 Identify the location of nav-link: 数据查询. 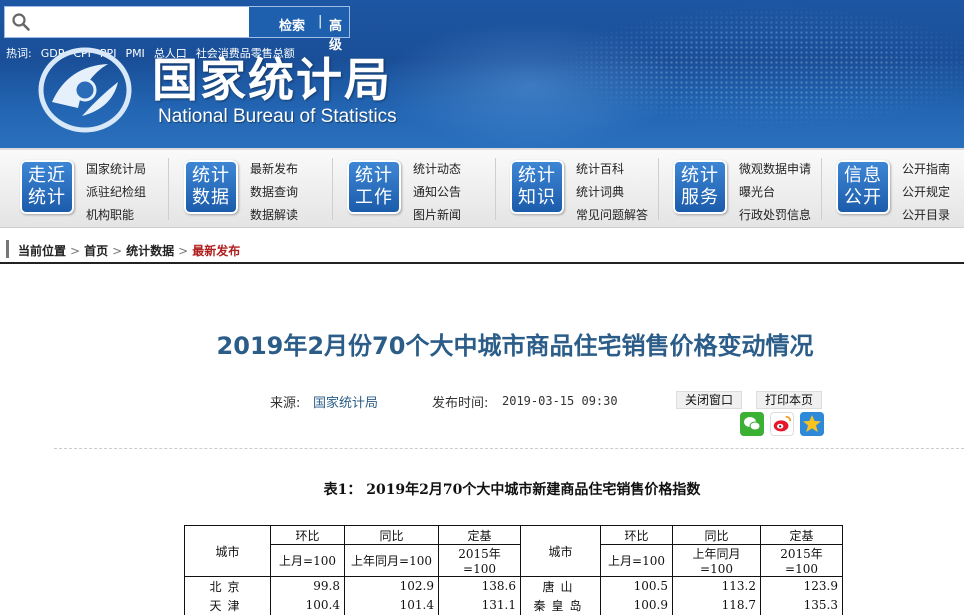
(274, 192).